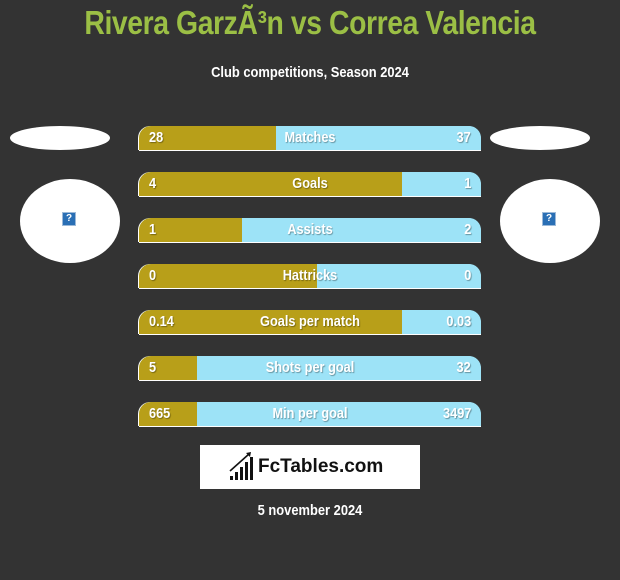  I want to click on left-value: 665, so click(160, 413).